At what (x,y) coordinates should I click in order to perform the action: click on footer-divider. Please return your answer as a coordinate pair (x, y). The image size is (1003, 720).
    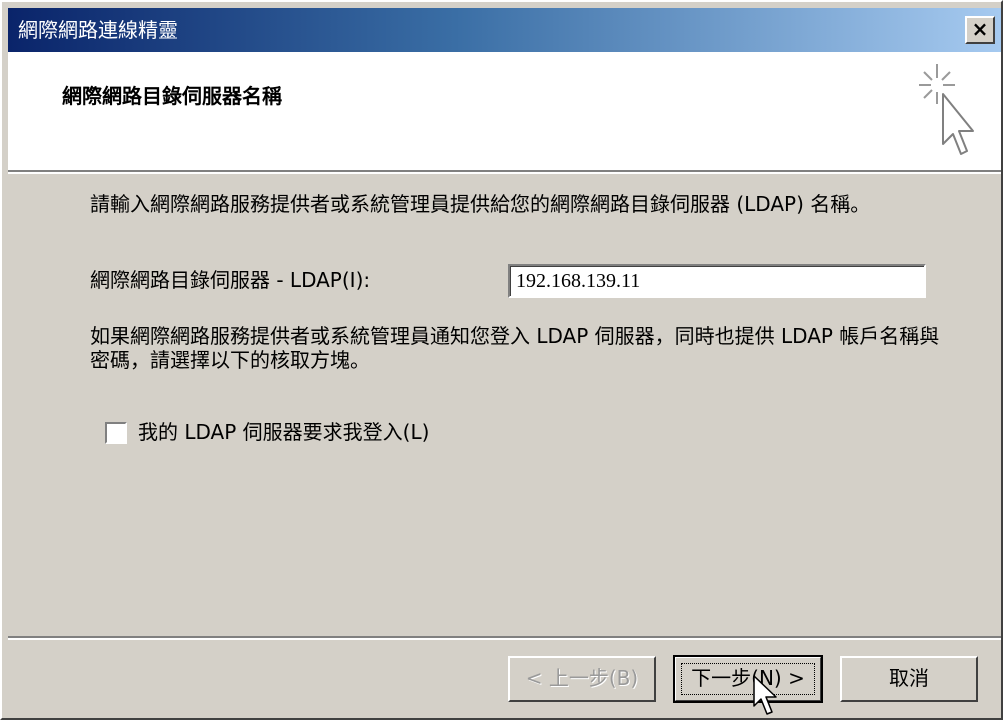
    Looking at the image, I should click on (504, 638).